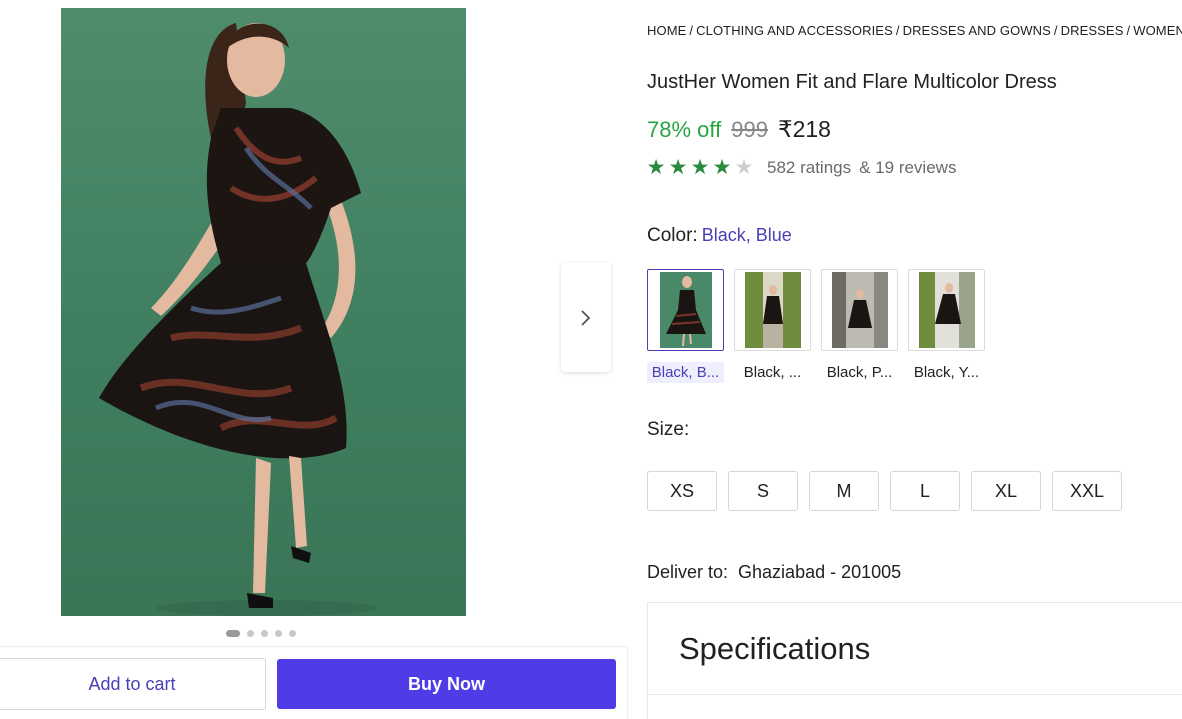  Describe the element at coordinates (925, 491) in the screenshot. I see `size-option-l: L` at that location.